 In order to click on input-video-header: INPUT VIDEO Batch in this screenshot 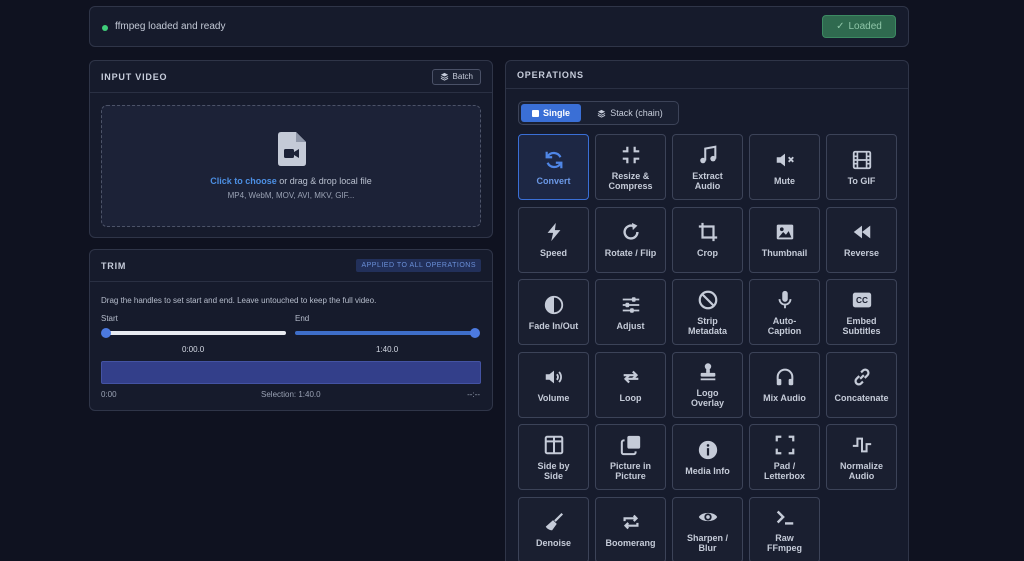, I will do `click(291, 77)`.